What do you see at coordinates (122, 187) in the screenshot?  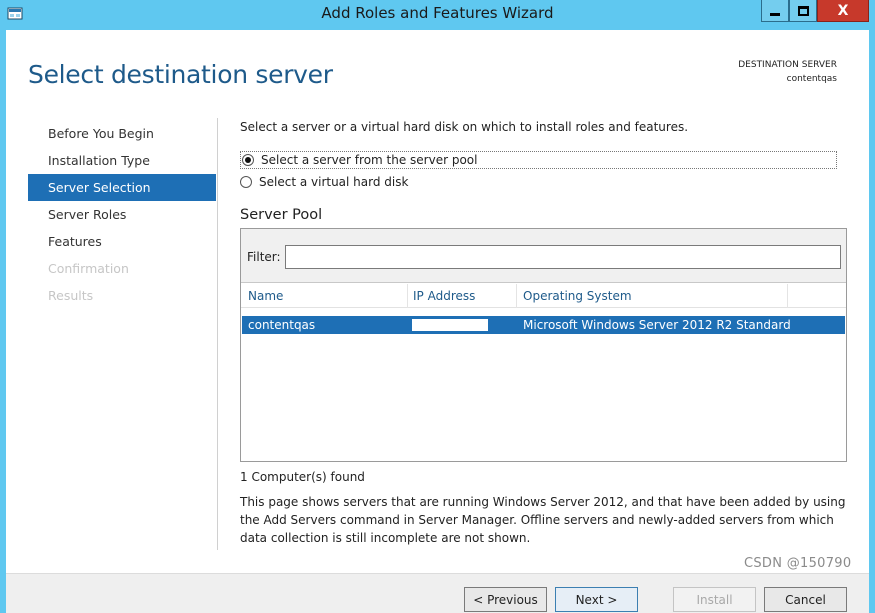 I see `nav-item-server-selection: Server Selection` at bounding box center [122, 187].